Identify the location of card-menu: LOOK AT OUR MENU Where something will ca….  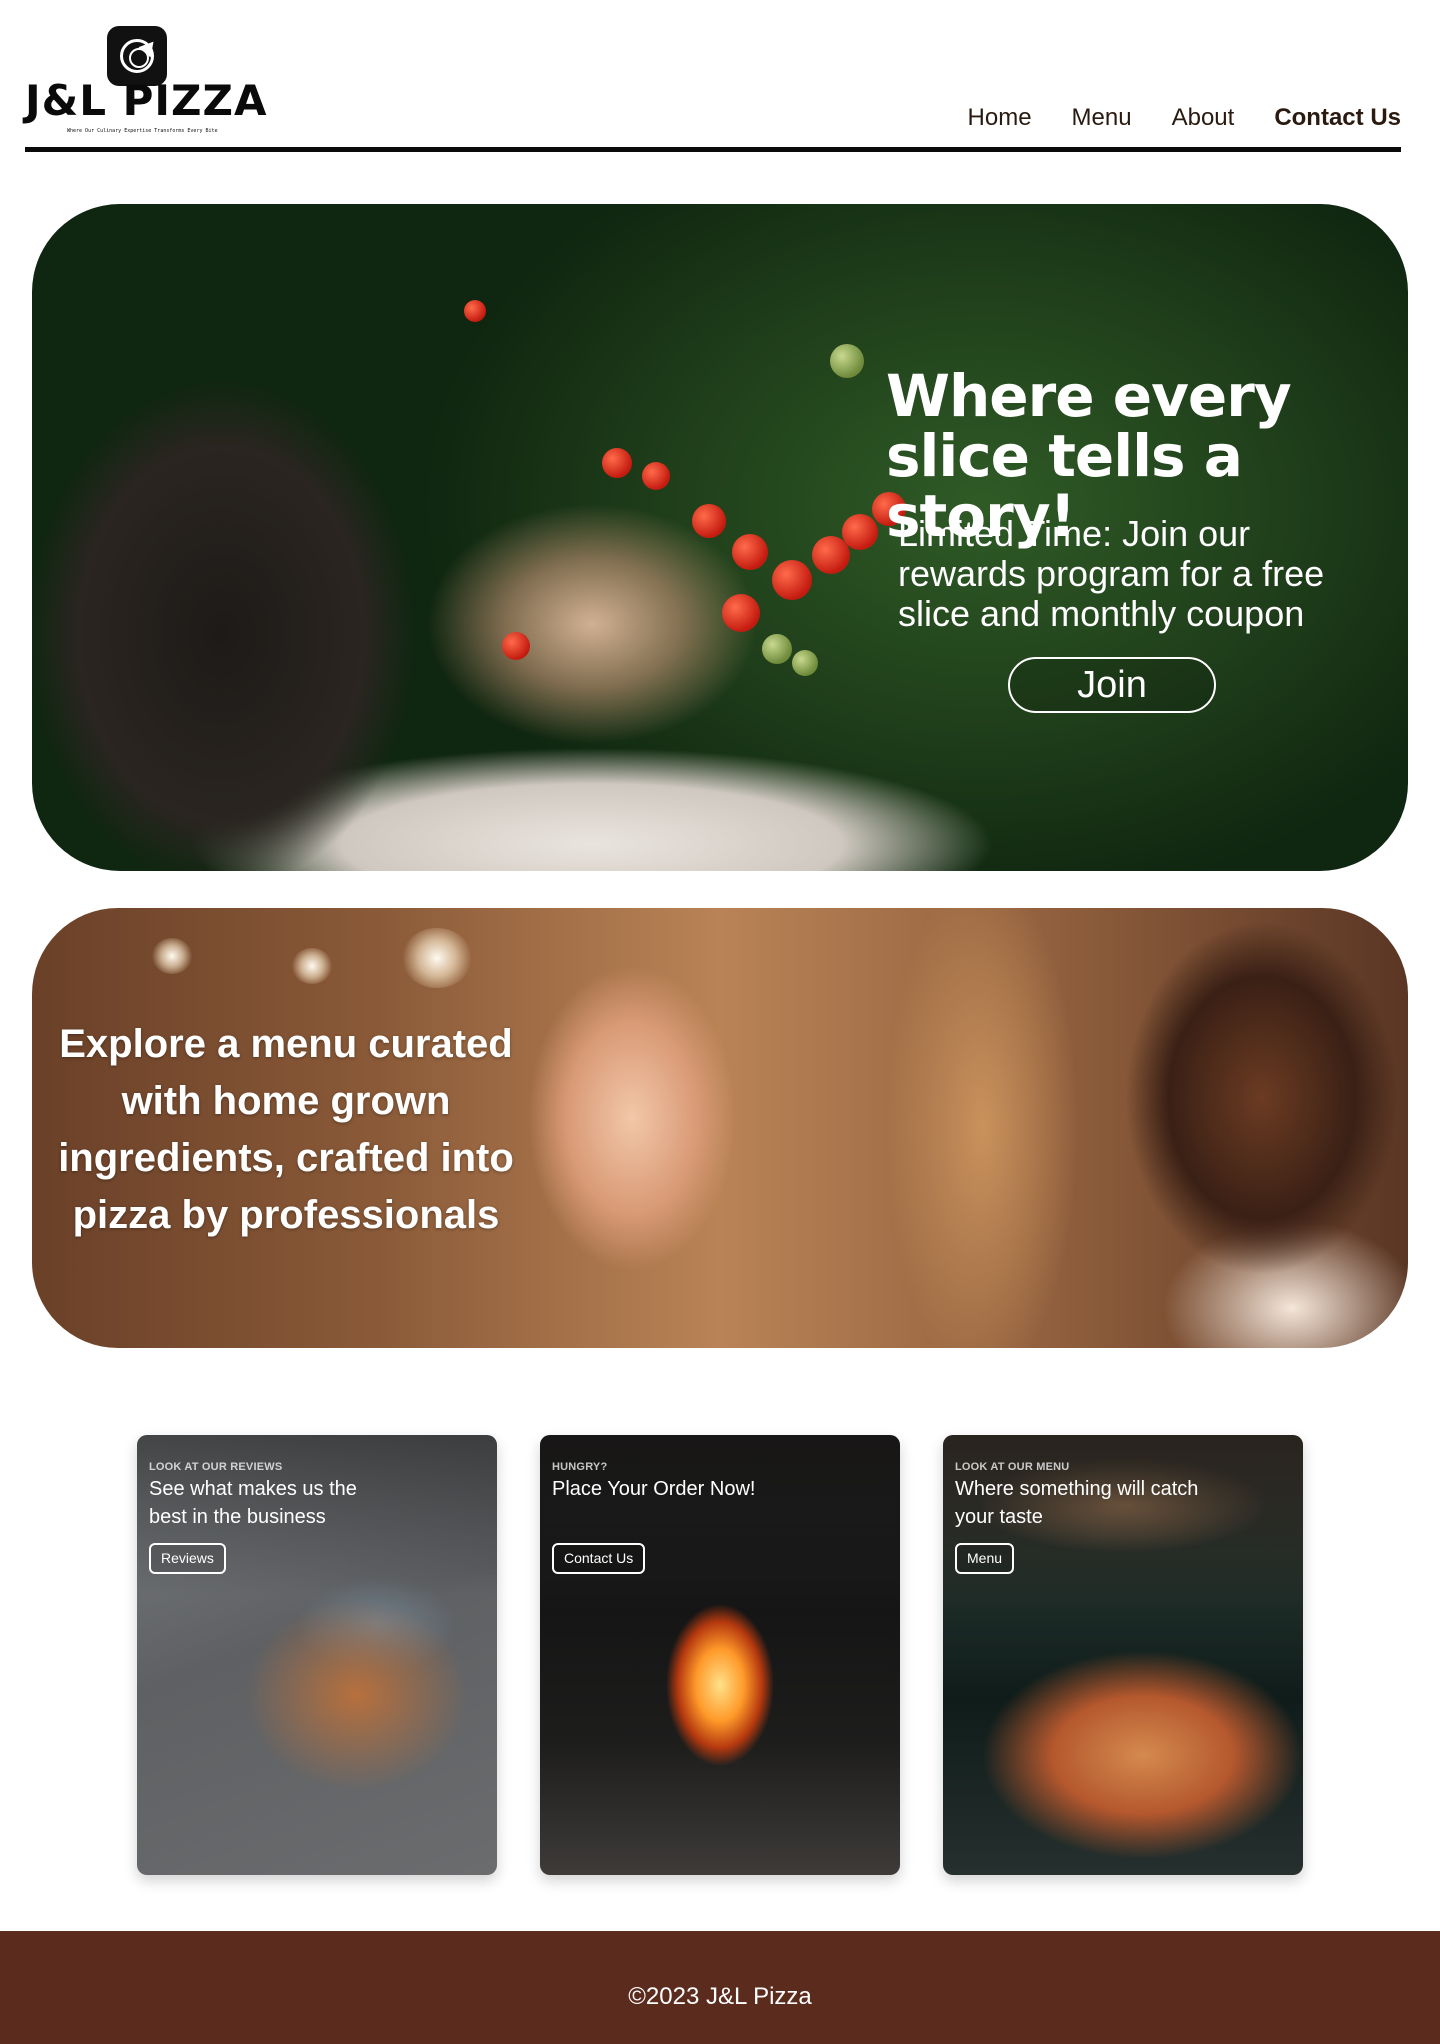
(1123, 1655).